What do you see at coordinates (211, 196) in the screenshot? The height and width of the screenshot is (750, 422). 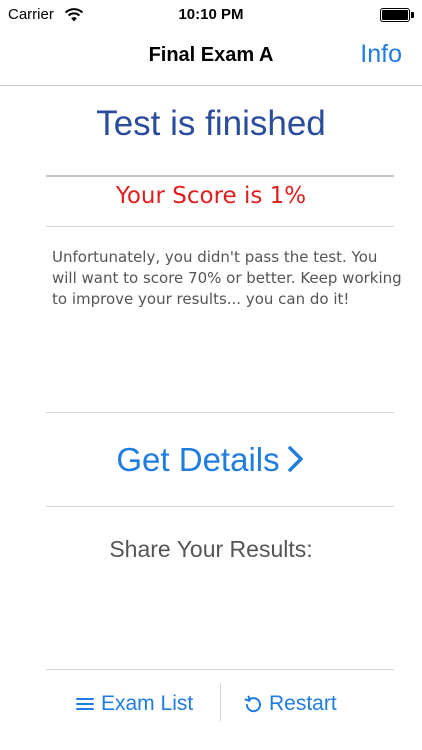 I see `score-label: Your Score is 1%` at bounding box center [211, 196].